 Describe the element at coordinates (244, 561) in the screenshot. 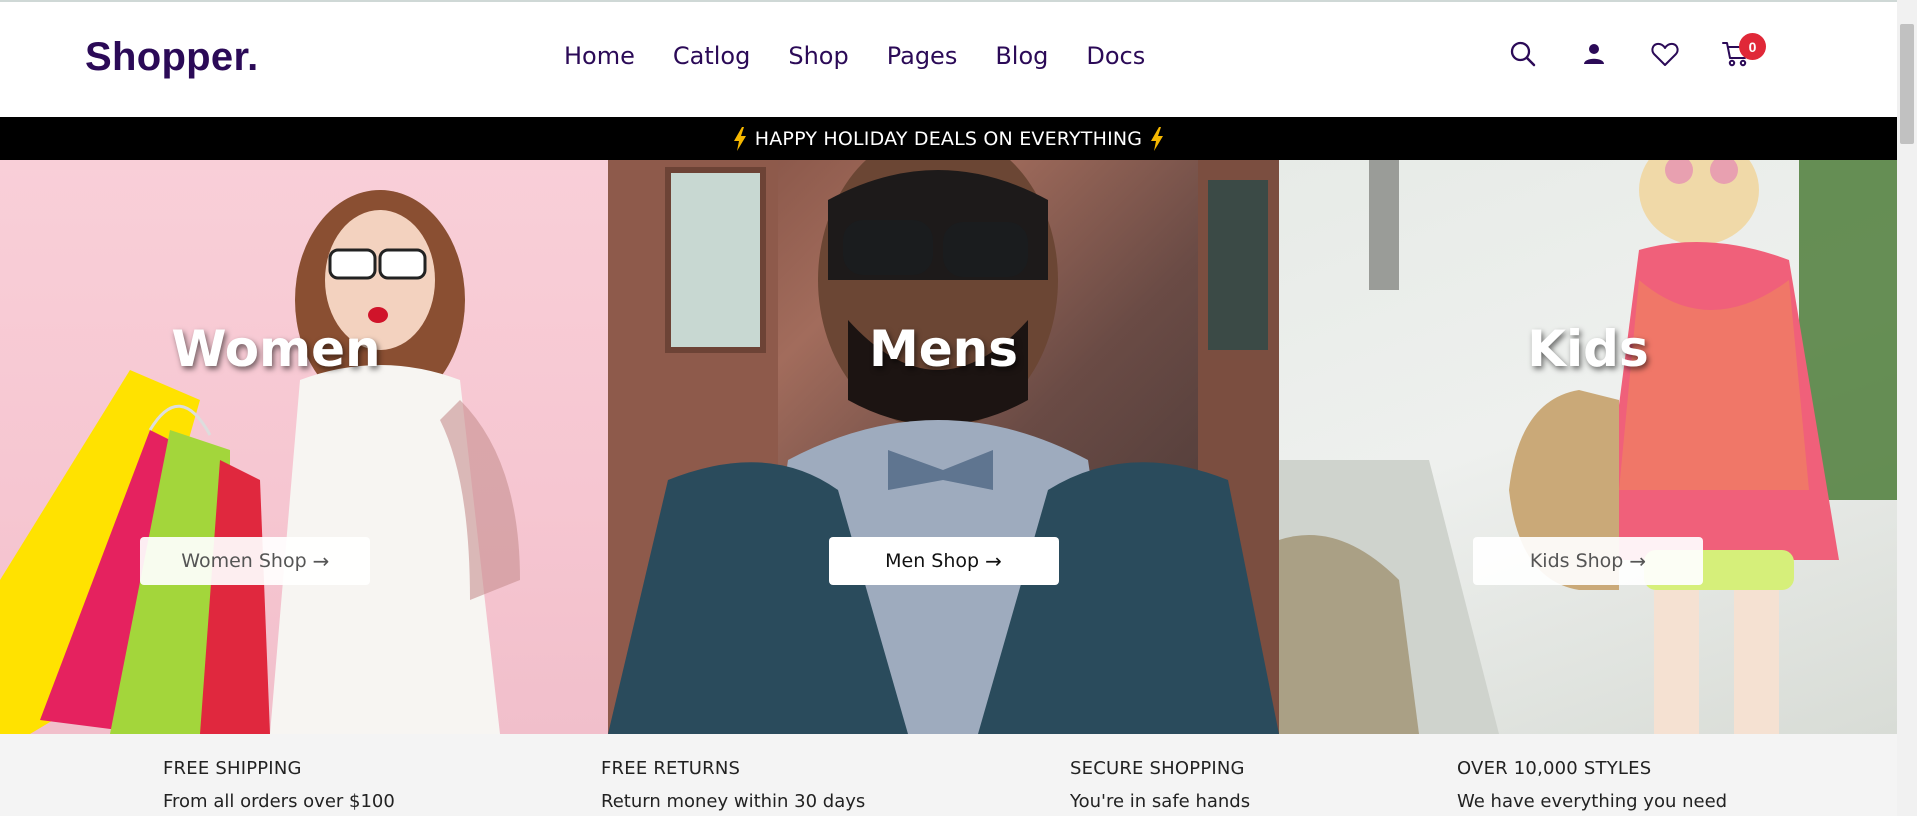

I see `women-shop-label: Women Shop` at that location.